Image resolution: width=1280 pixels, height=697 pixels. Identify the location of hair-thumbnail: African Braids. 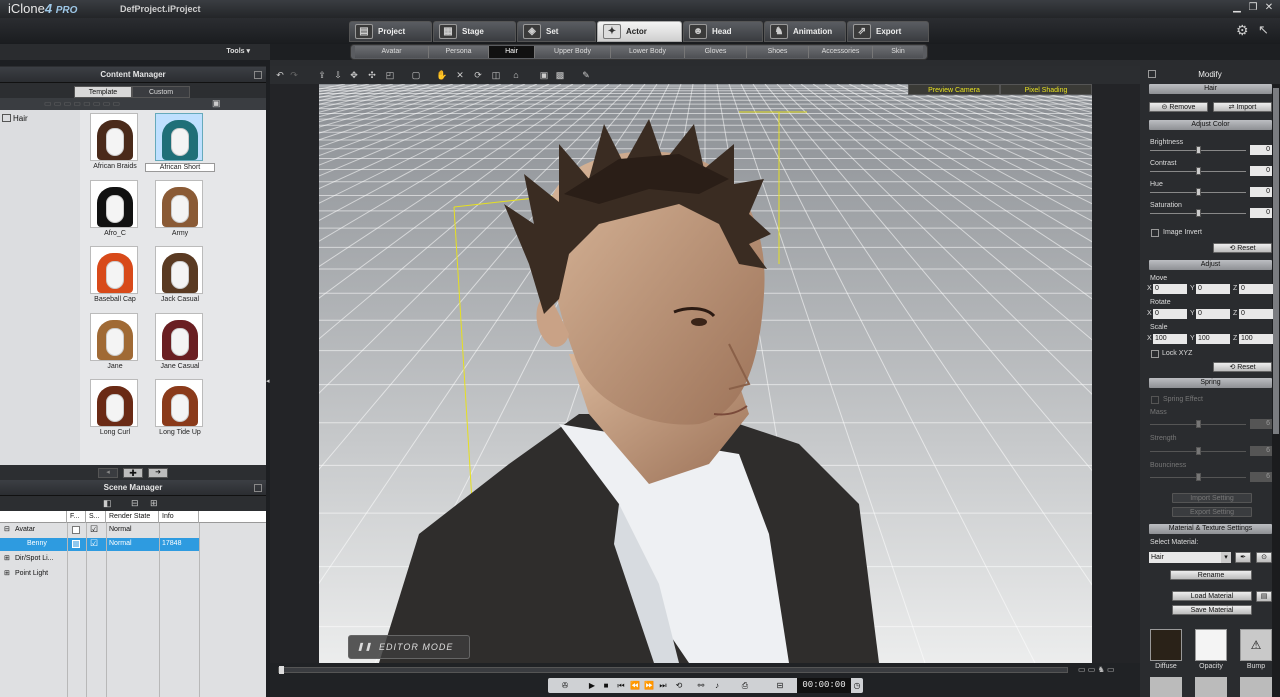
(115, 143).